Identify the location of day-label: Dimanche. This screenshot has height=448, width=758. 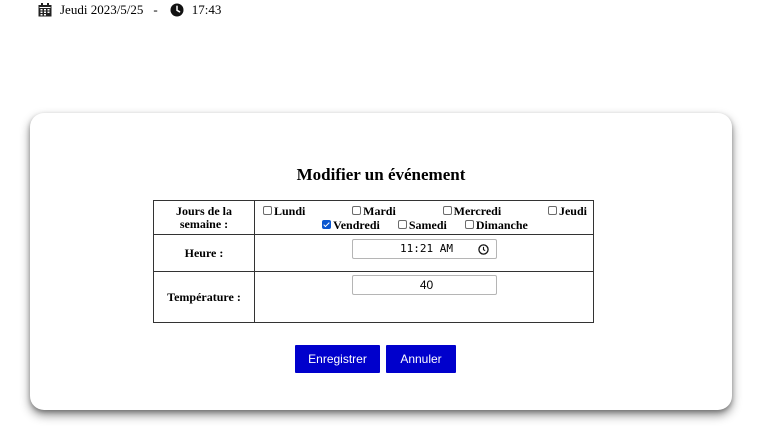
(501, 224).